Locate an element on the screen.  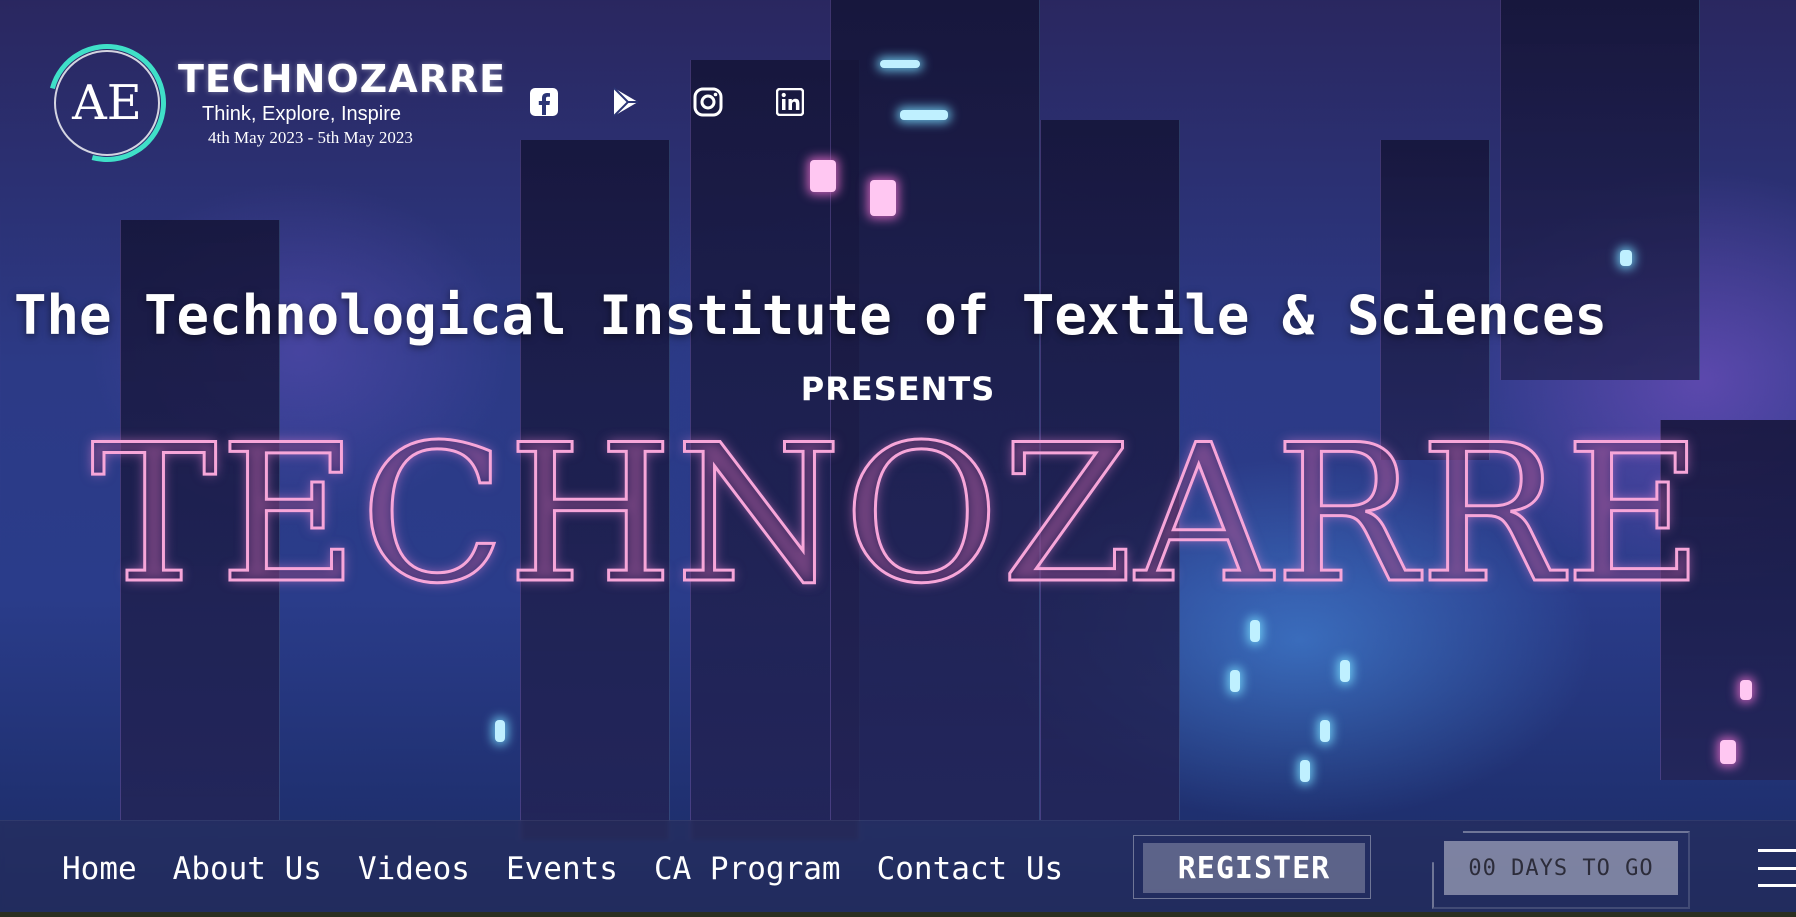
social-links is located at coordinates (667, 102).